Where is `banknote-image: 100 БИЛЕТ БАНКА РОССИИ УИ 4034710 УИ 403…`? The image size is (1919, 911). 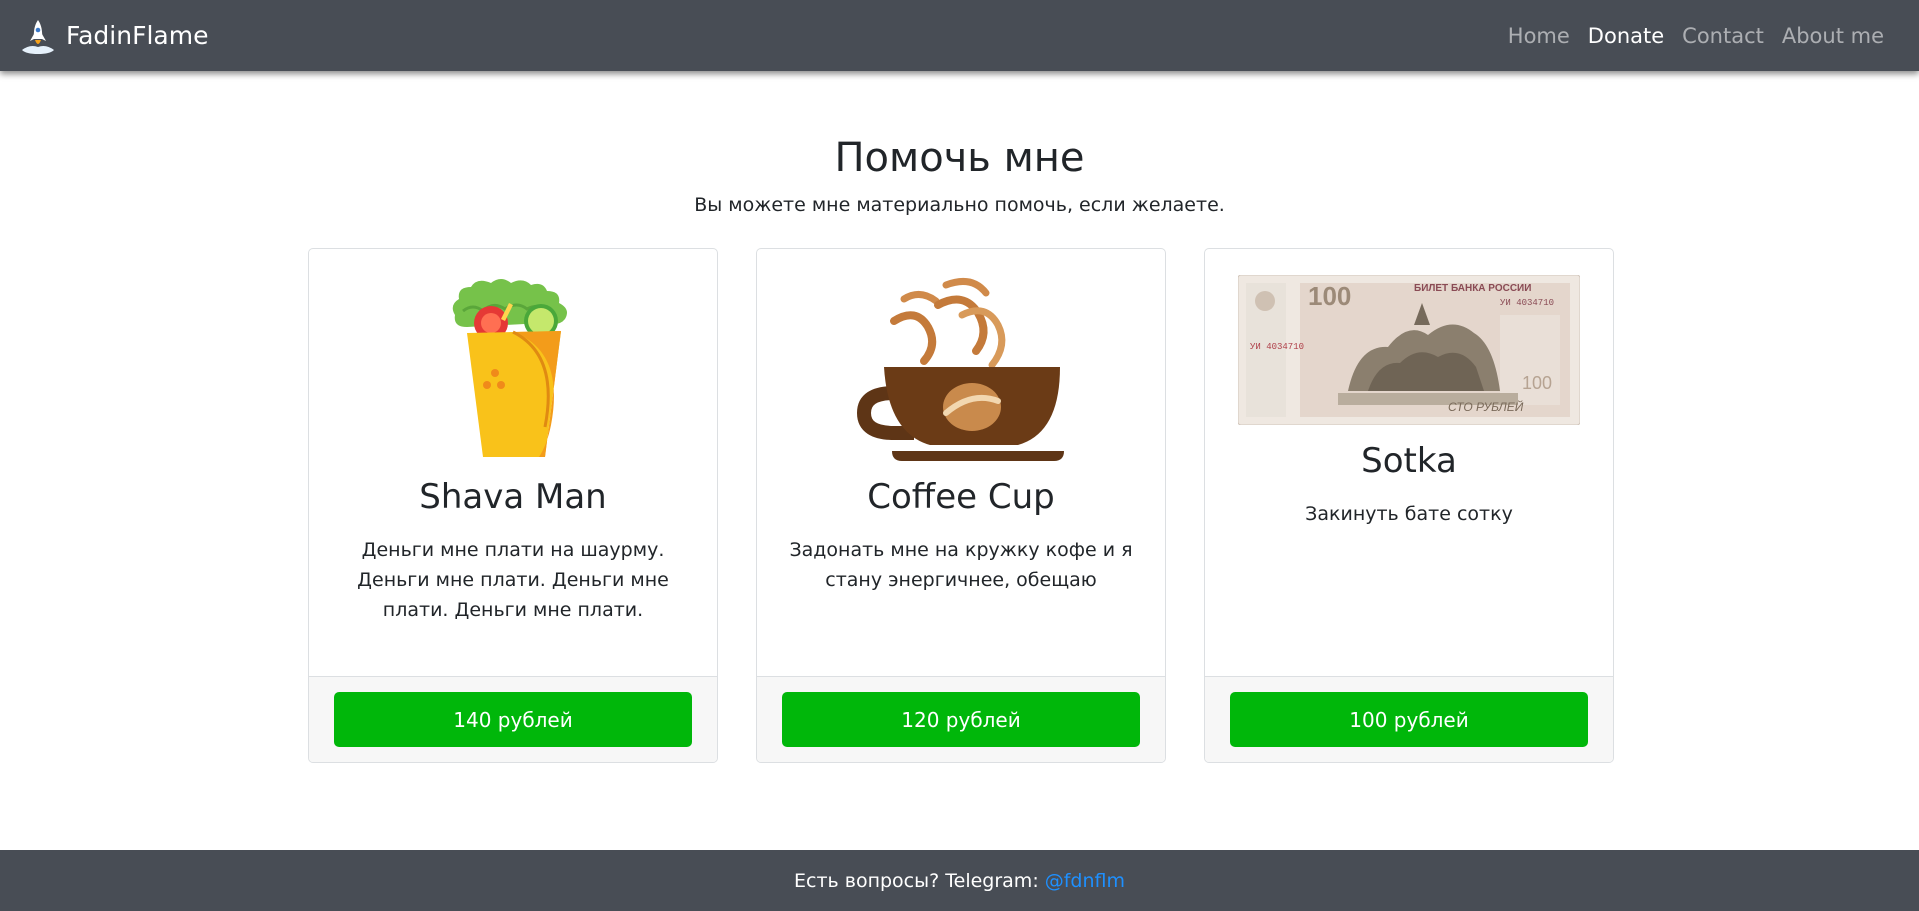
banknote-image: 100 БИЛЕТ БАНКА РОССИИ УИ 4034710 УИ 403… is located at coordinates (1409, 350).